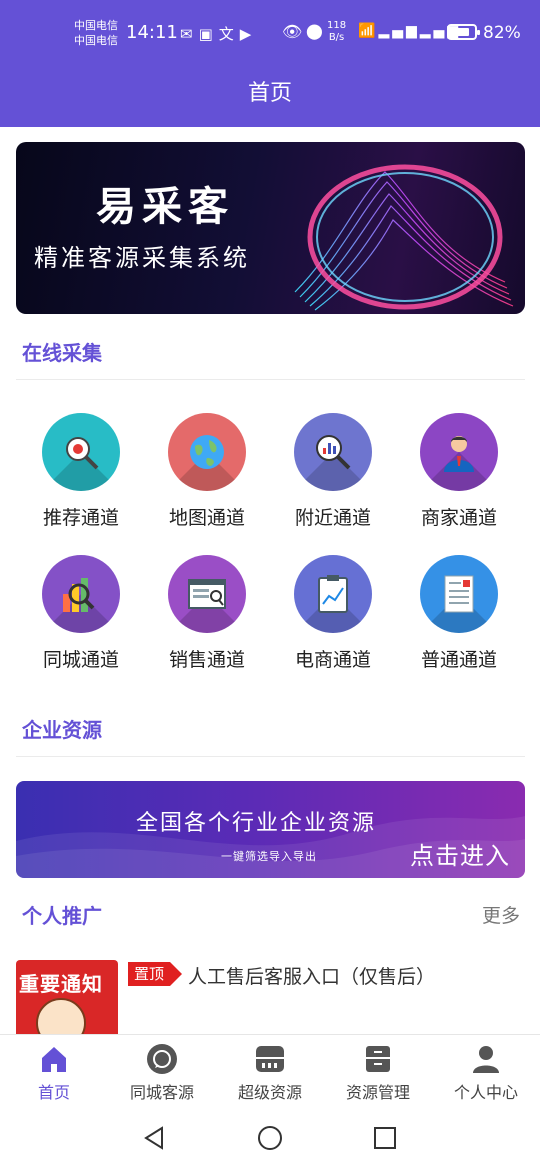  I want to click on wave-art-icon, so click(404, 237).